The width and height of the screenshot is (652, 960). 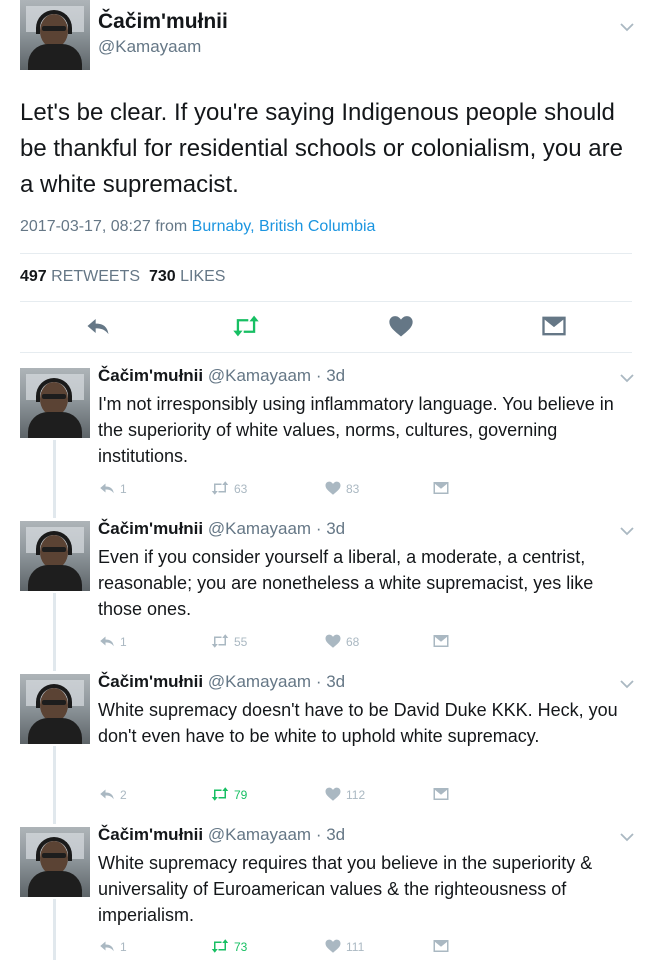 What do you see at coordinates (104, 226) in the screenshot?
I see `tweet-timestamp: 2017-03-17, 08:27 from` at bounding box center [104, 226].